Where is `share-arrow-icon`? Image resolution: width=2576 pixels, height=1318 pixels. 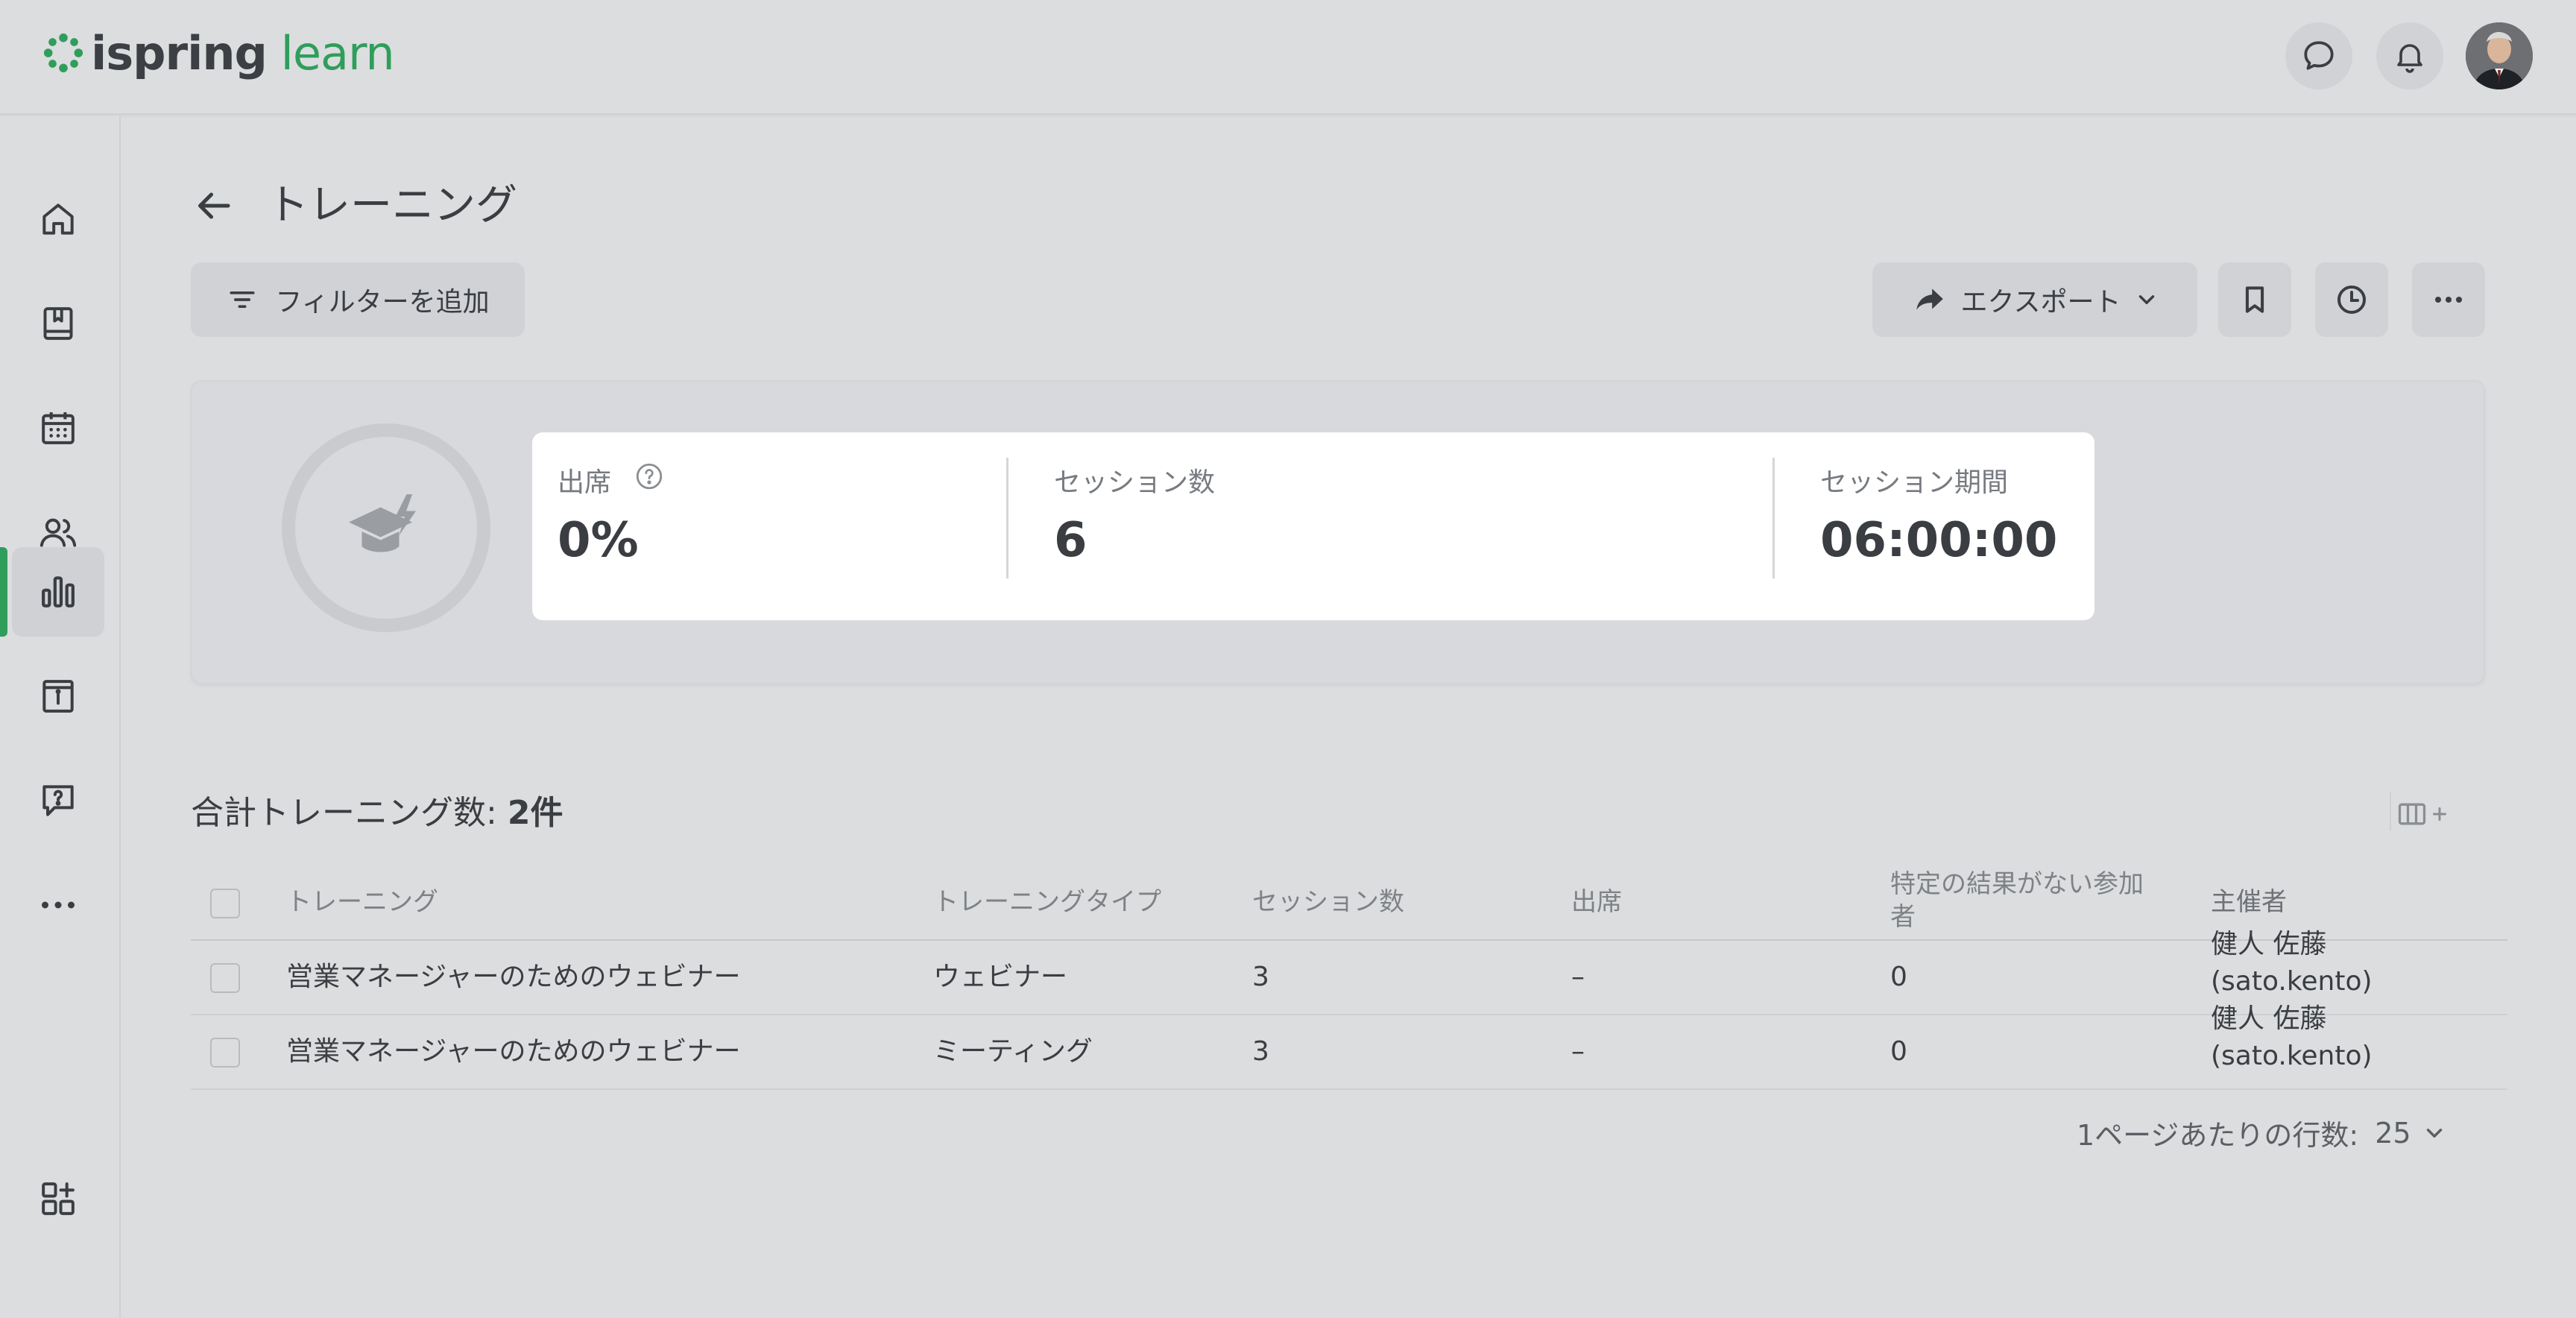 share-arrow-icon is located at coordinates (1930, 299).